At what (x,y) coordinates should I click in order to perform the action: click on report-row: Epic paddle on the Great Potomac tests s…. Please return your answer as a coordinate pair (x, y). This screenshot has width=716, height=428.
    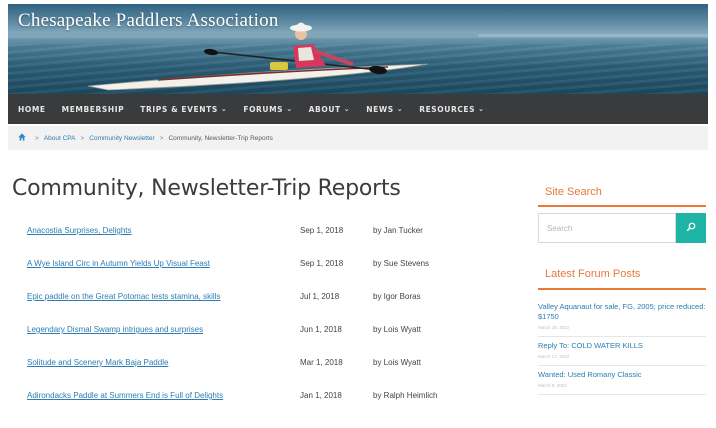
    Looking at the image, I should click on (257, 304).